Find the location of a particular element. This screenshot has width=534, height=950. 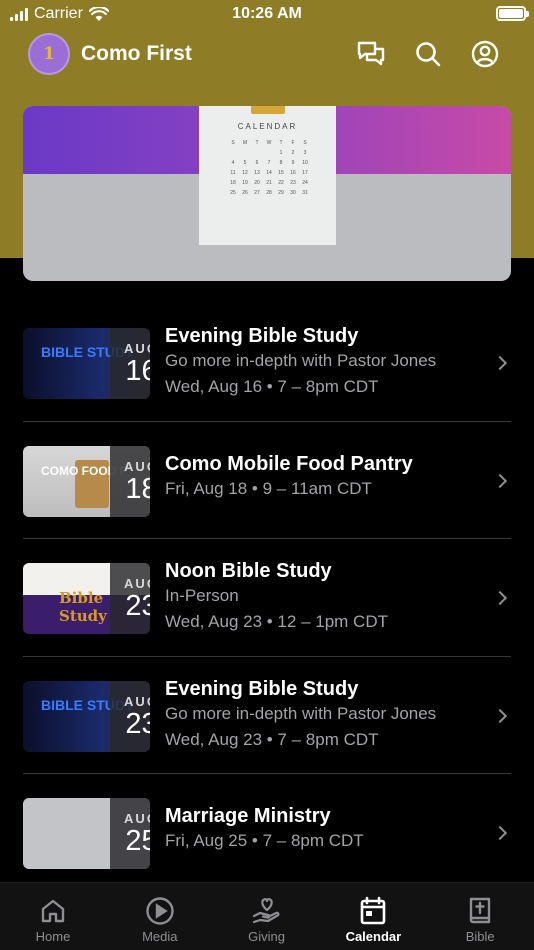

church-logo: 1 is located at coordinates (49, 54).